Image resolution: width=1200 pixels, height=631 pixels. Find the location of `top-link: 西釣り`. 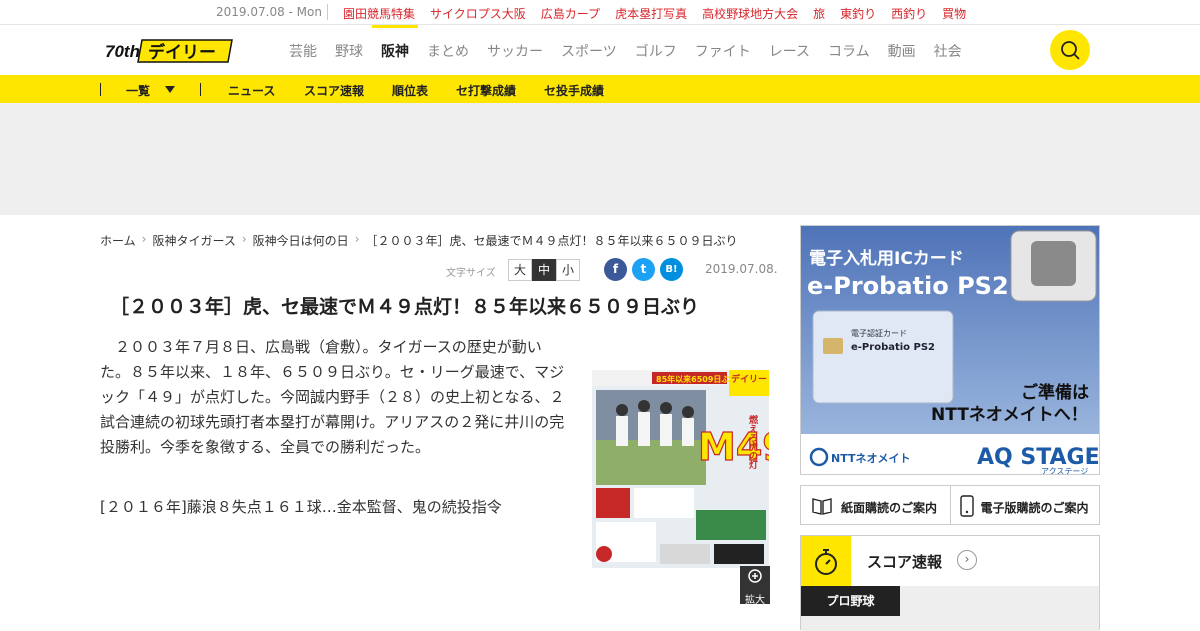

top-link: 西釣り is located at coordinates (909, 13).